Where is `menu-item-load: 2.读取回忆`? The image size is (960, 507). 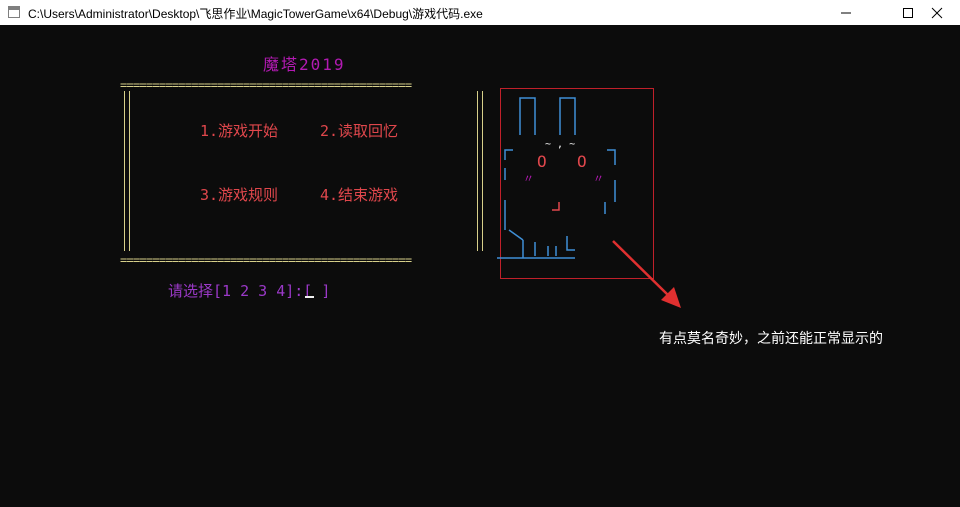 menu-item-load: 2.读取回忆 is located at coordinates (359, 131).